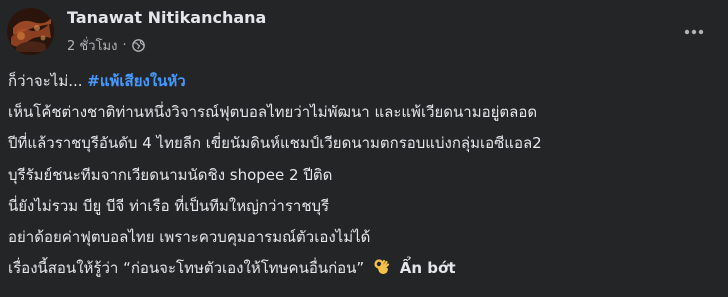 This screenshot has height=297, width=728. Describe the element at coordinates (382, 265) in the screenshot. I see `ok-hand-emoji-icon` at that location.